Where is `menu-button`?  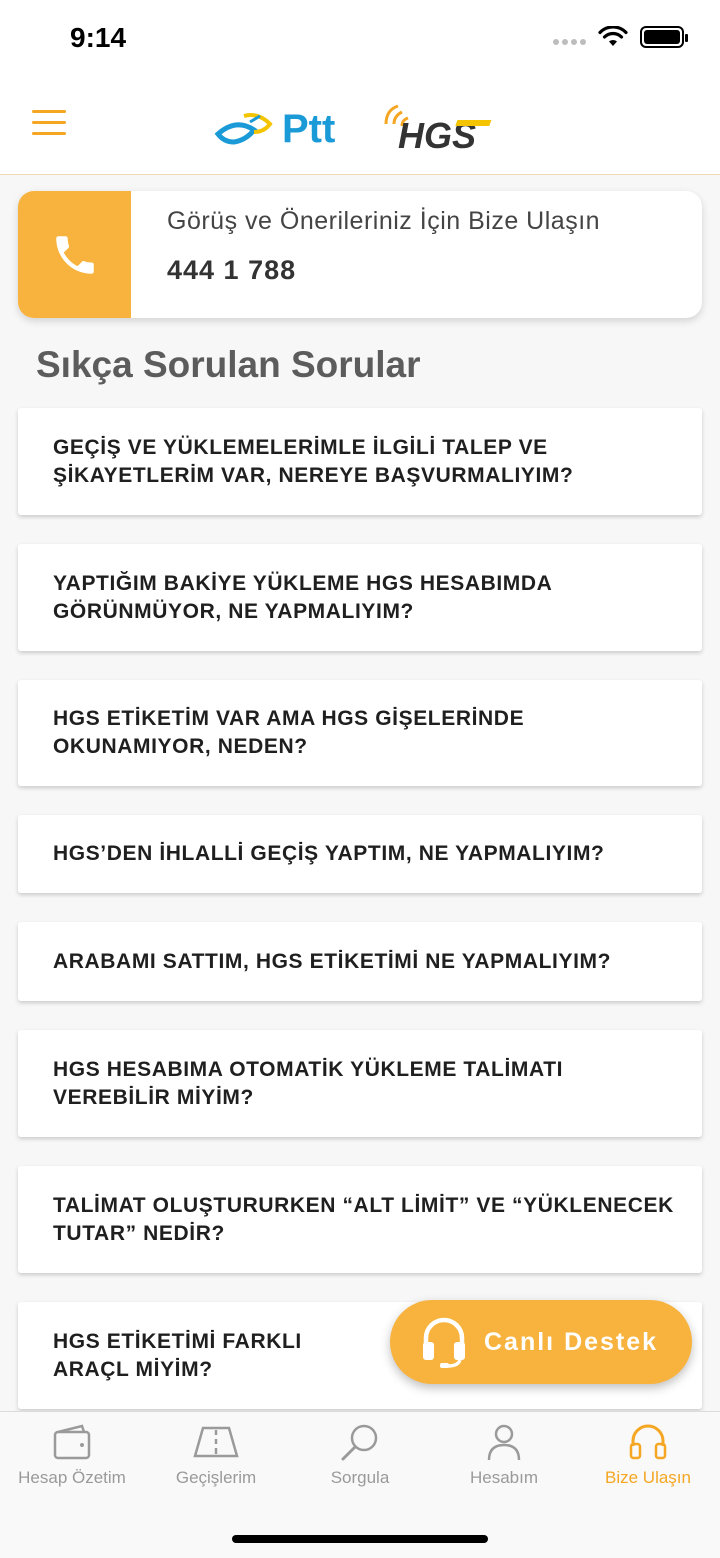 menu-button is located at coordinates (49, 125).